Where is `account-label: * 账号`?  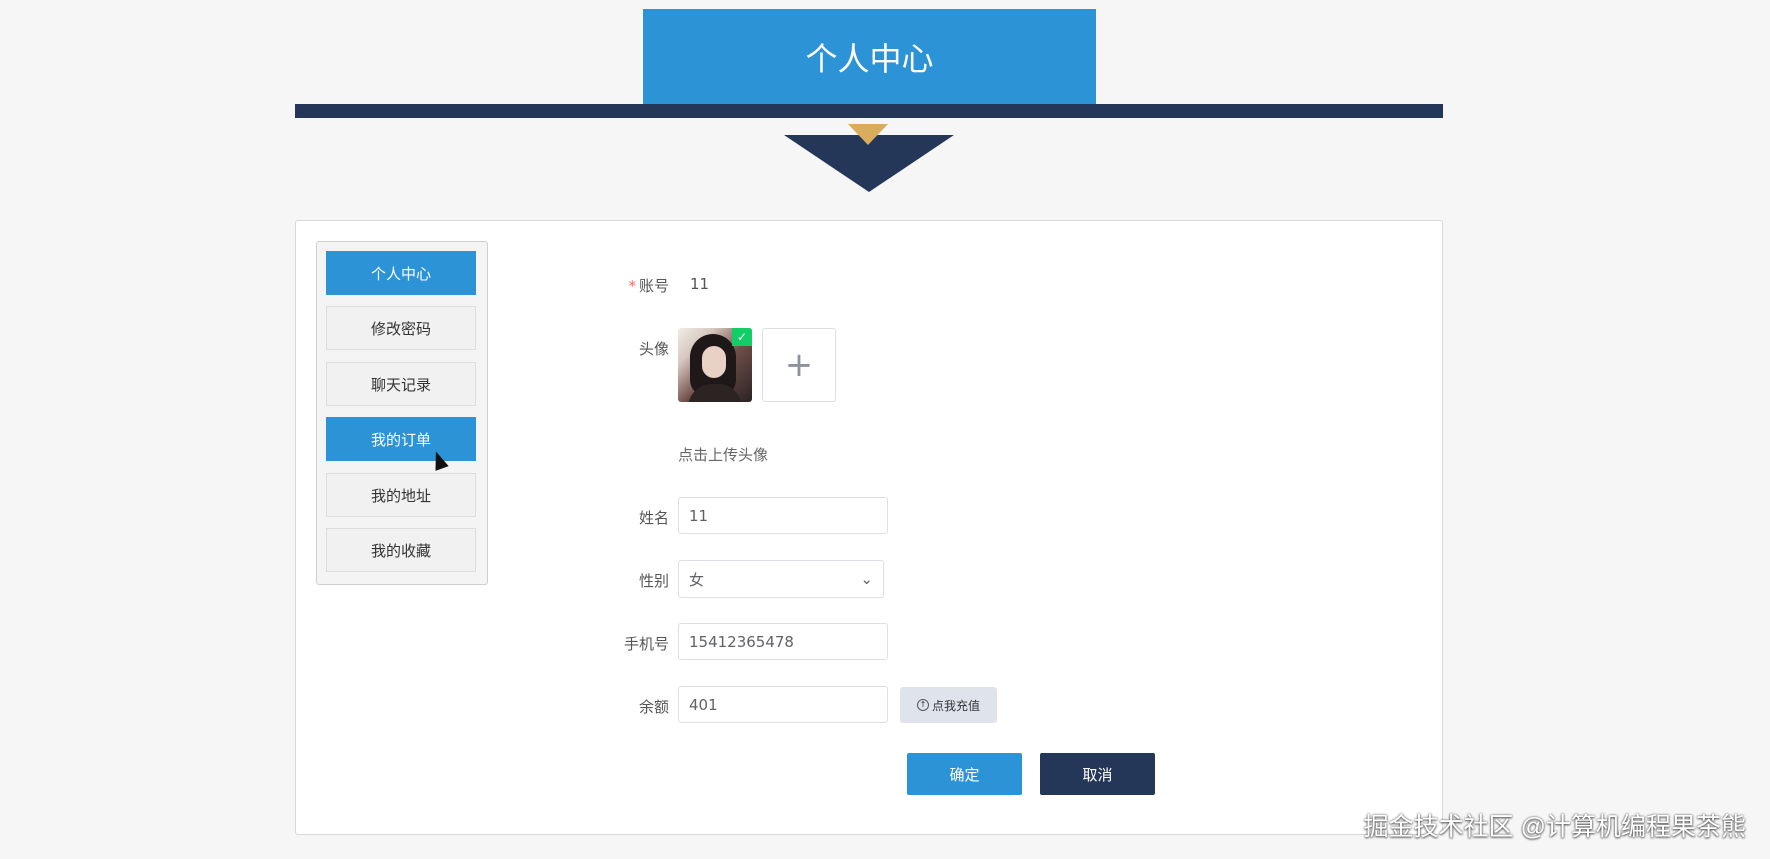
account-label: * 账号 is located at coordinates (624, 285).